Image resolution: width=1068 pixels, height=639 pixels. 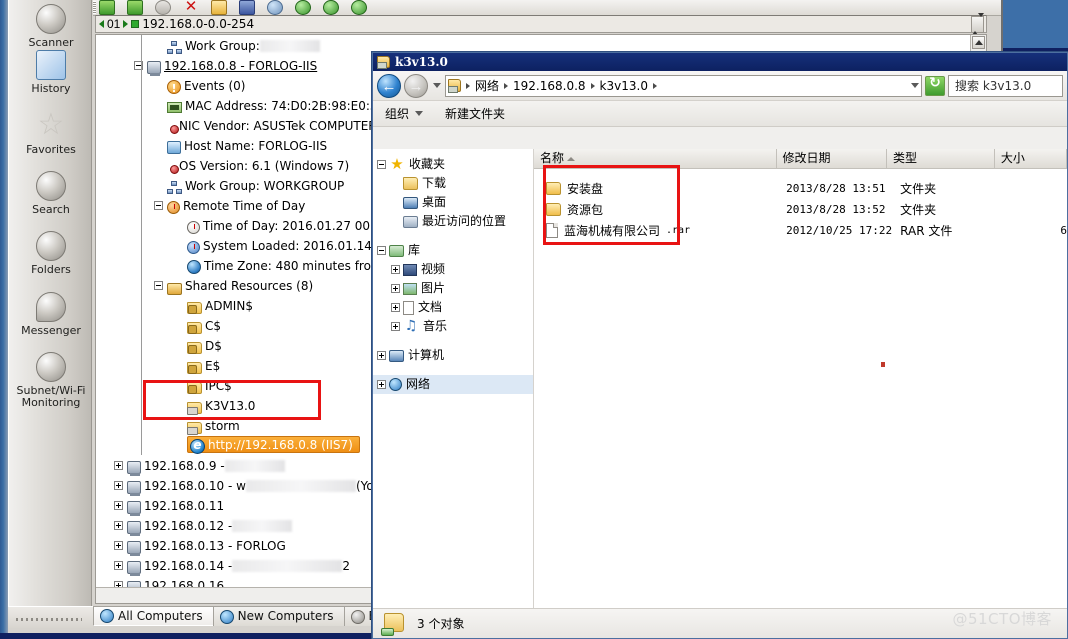 I want to click on file-row: 资源包 2013/8/28 13:52 文件夹, so click(x=800, y=209).